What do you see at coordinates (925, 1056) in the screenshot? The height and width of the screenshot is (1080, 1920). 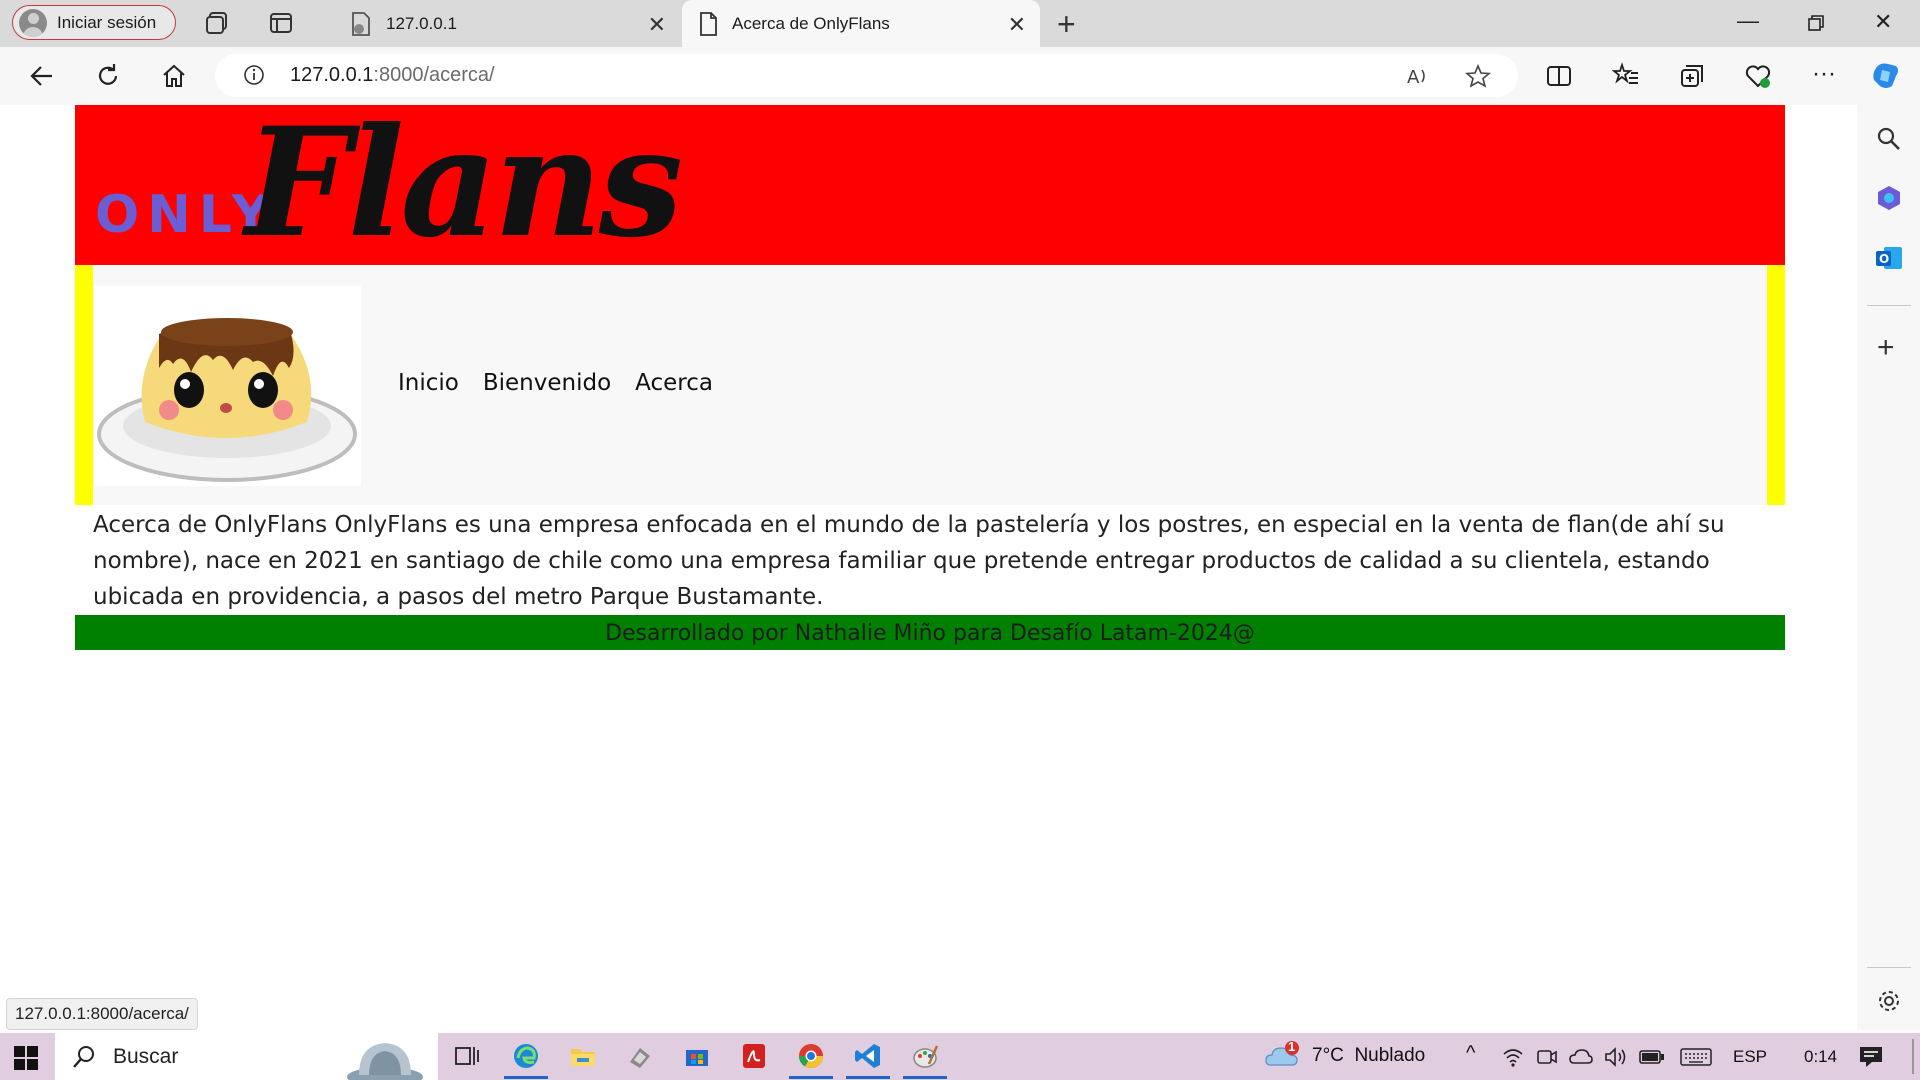 I see `paint-icon` at bounding box center [925, 1056].